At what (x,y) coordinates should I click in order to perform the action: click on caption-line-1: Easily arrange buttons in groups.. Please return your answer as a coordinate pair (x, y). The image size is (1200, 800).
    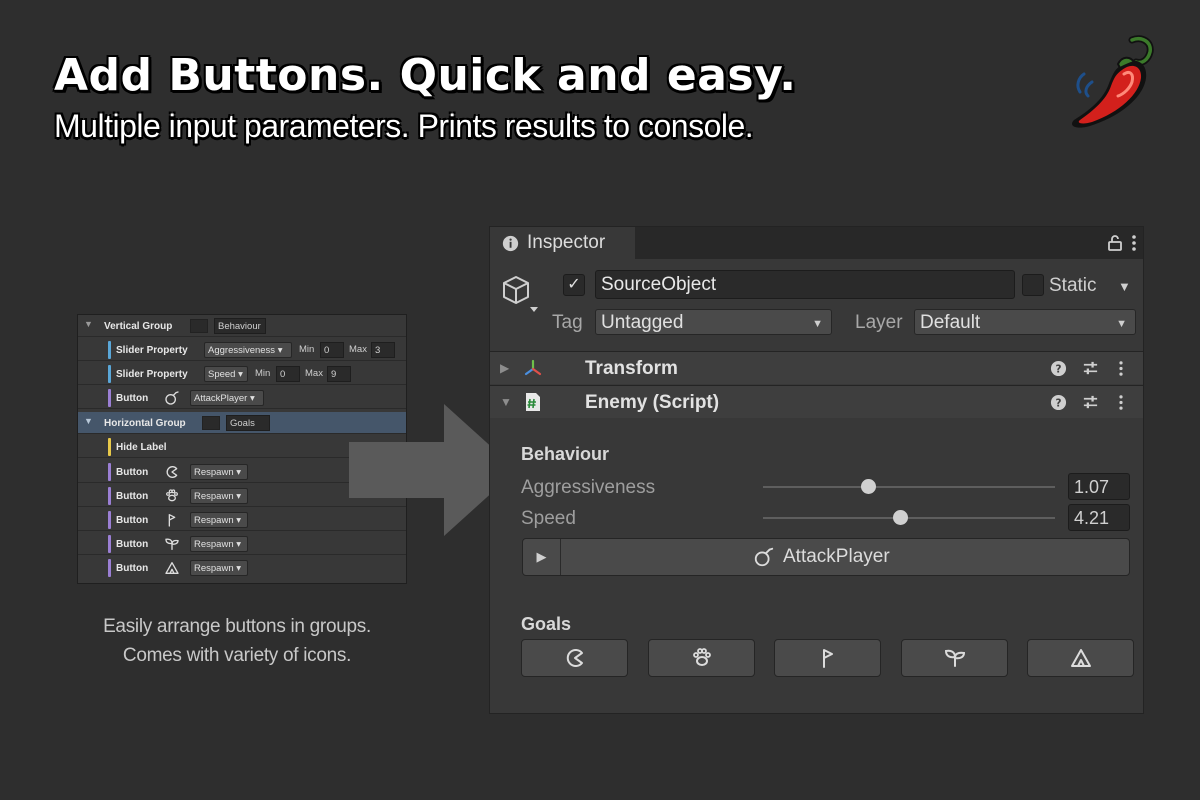
    Looking at the image, I should click on (237, 626).